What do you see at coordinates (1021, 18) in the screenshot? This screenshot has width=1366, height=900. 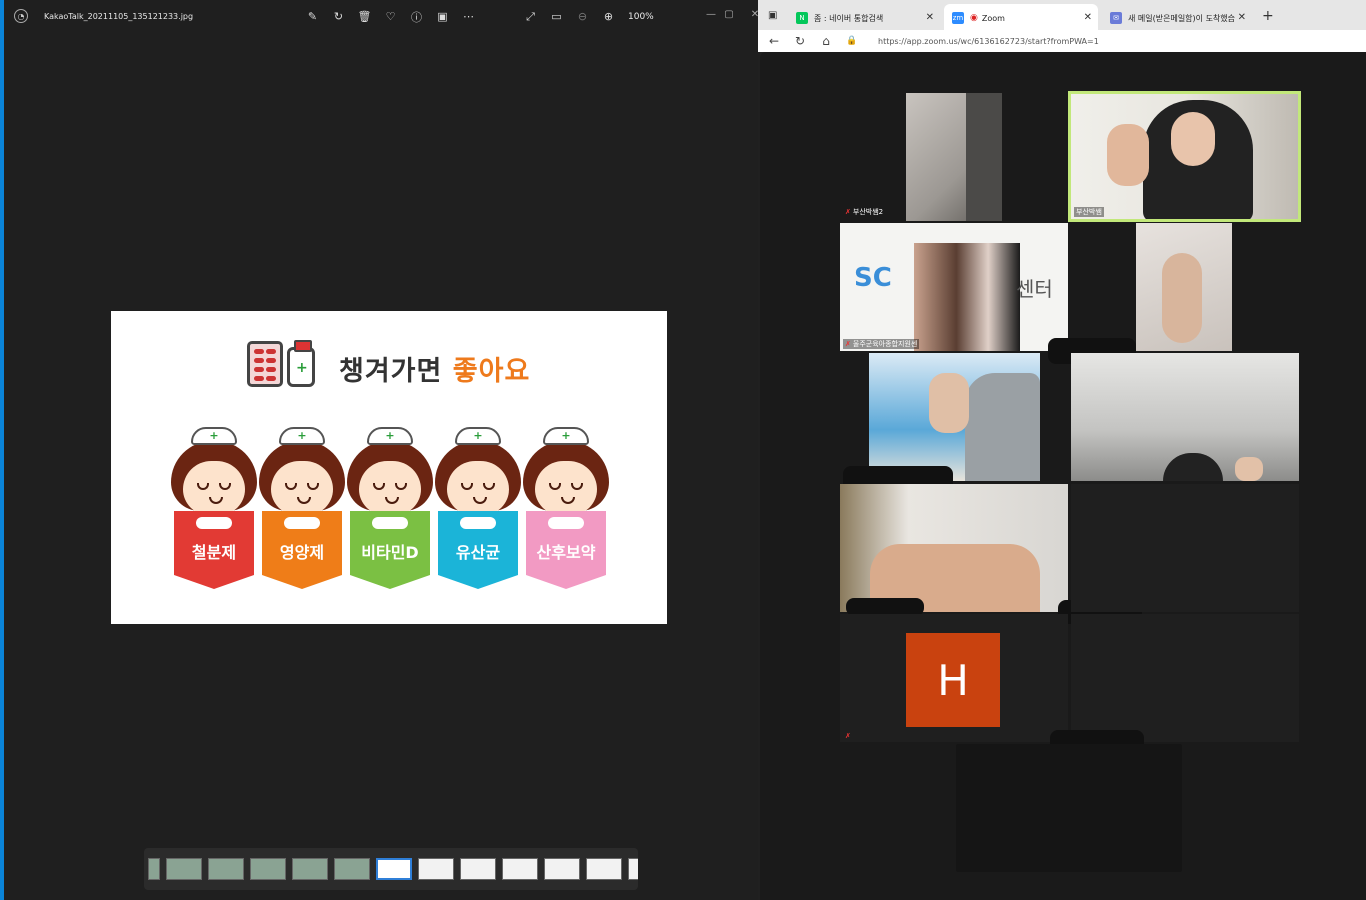 I see `tab-zoom: zm ◉ Zoom ✕` at bounding box center [1021, 18].